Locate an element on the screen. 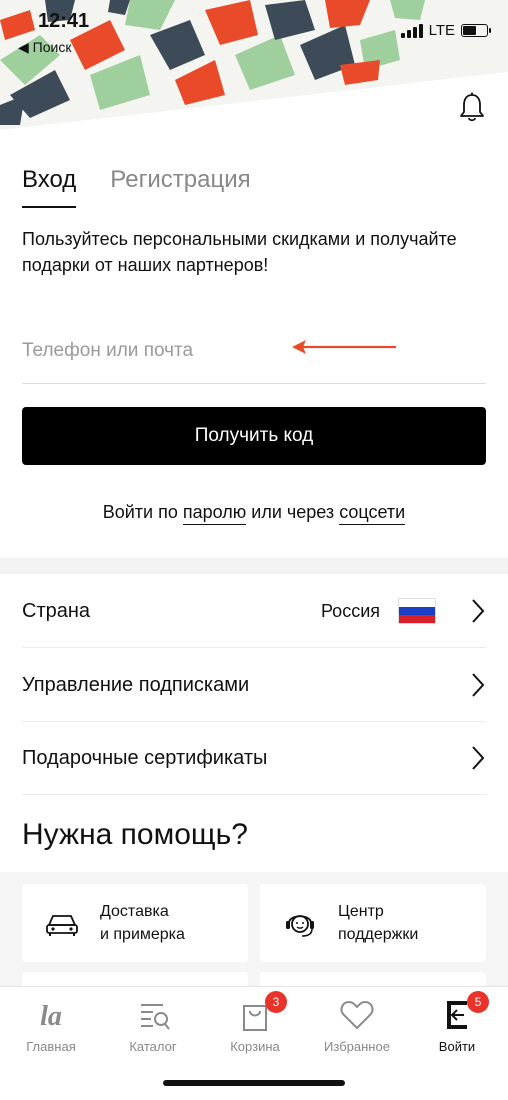 The height and width of the screenshot is (1100, 508). support-card-line2: поддержки is located at coordinates (378, 934).